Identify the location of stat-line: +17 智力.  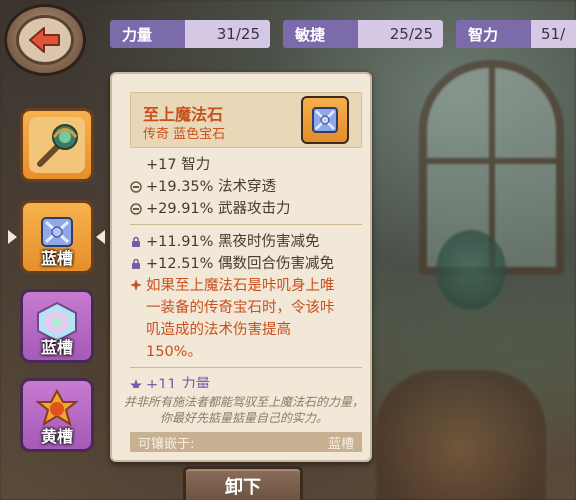
(246, 165).